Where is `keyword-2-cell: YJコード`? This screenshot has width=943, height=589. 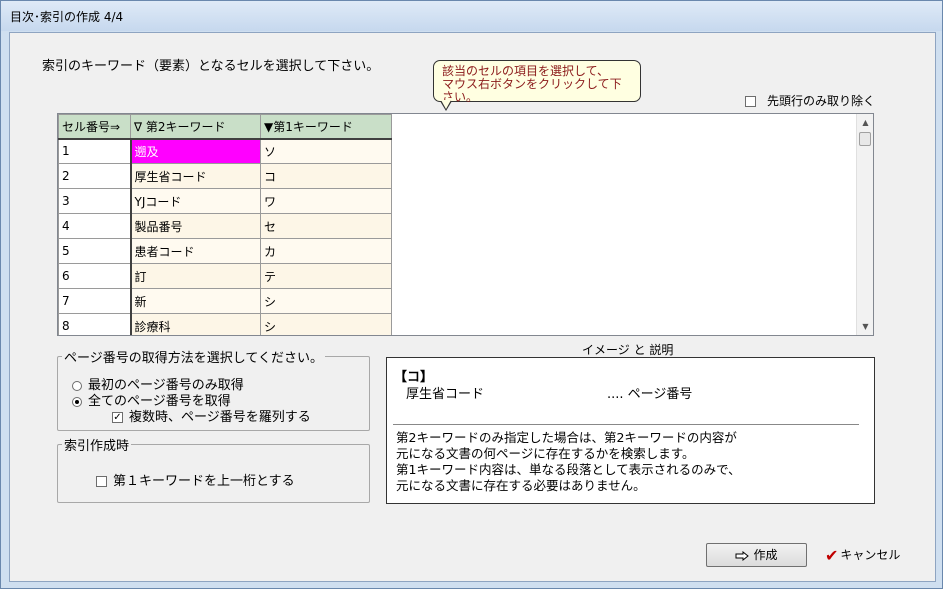 keyword-2-cell: YJコード is located at coordinates (195, 201).